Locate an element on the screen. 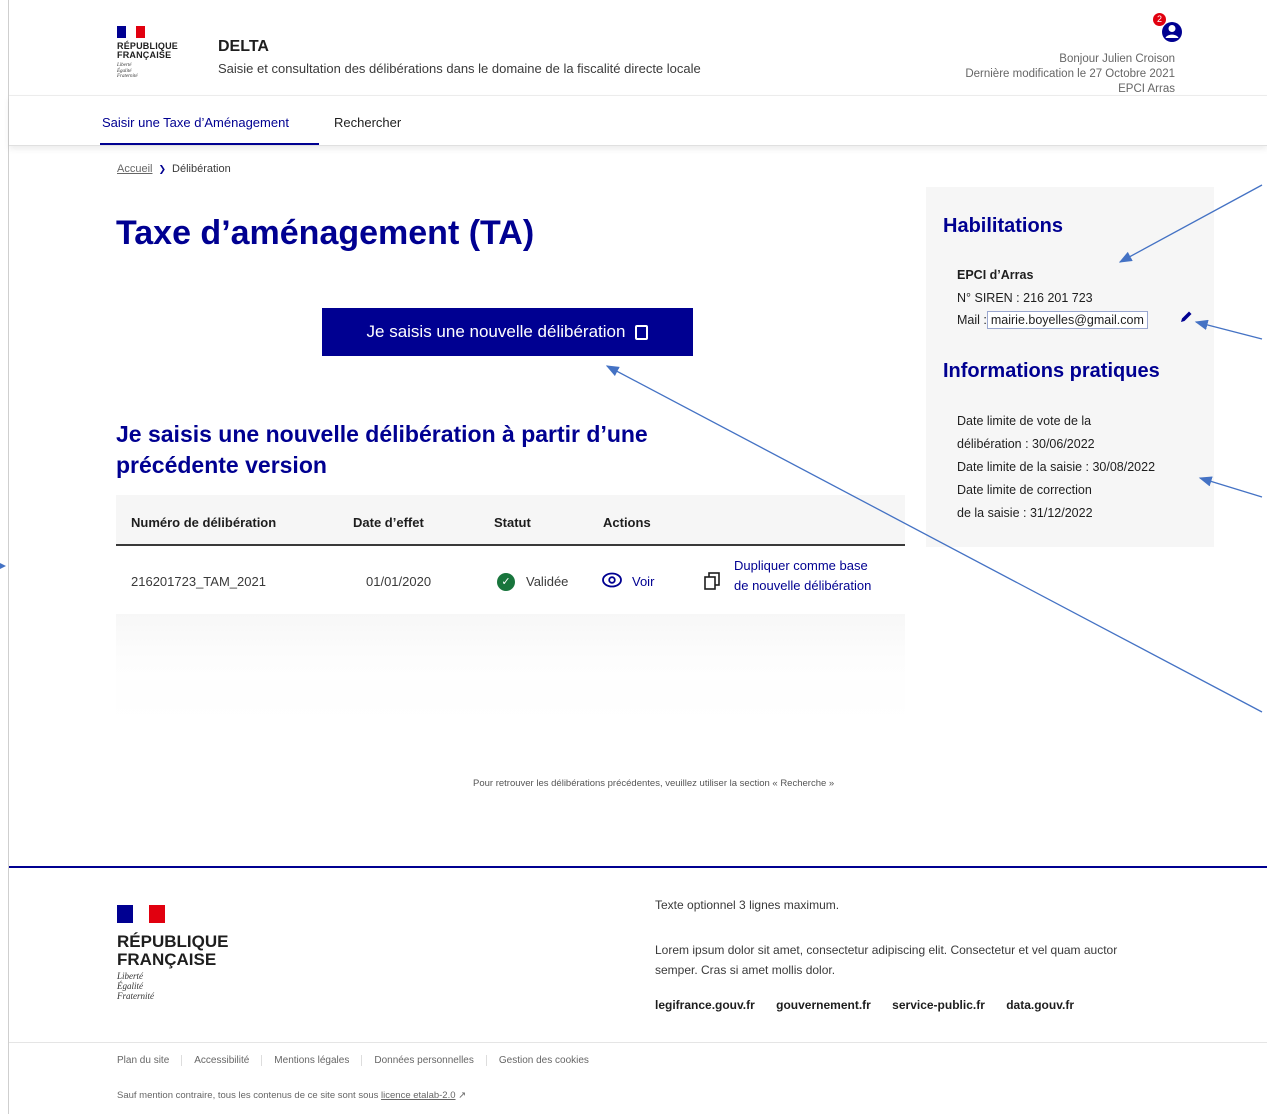  arrow-marker is located at coordinates (3, 566).